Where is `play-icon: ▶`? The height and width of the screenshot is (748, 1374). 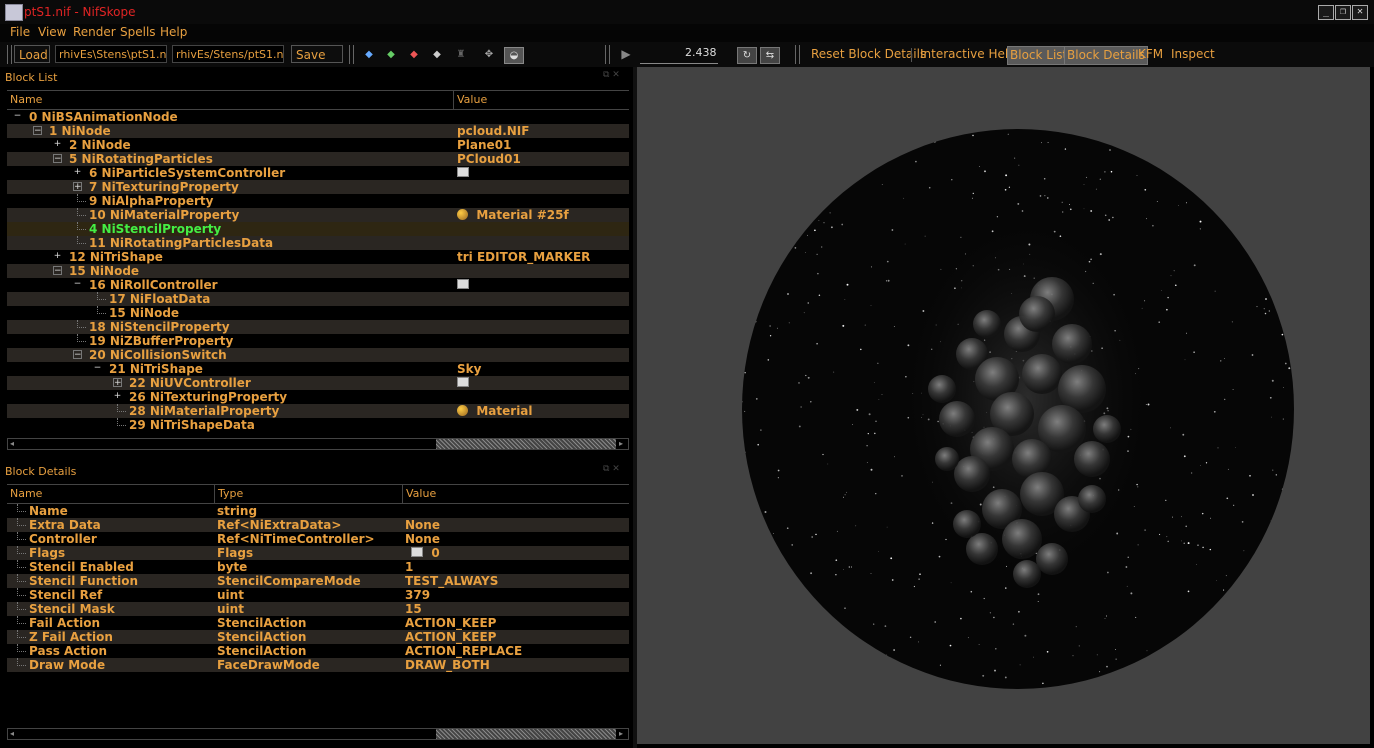 play-icon: ▶ is located at coordinates (626, 54).